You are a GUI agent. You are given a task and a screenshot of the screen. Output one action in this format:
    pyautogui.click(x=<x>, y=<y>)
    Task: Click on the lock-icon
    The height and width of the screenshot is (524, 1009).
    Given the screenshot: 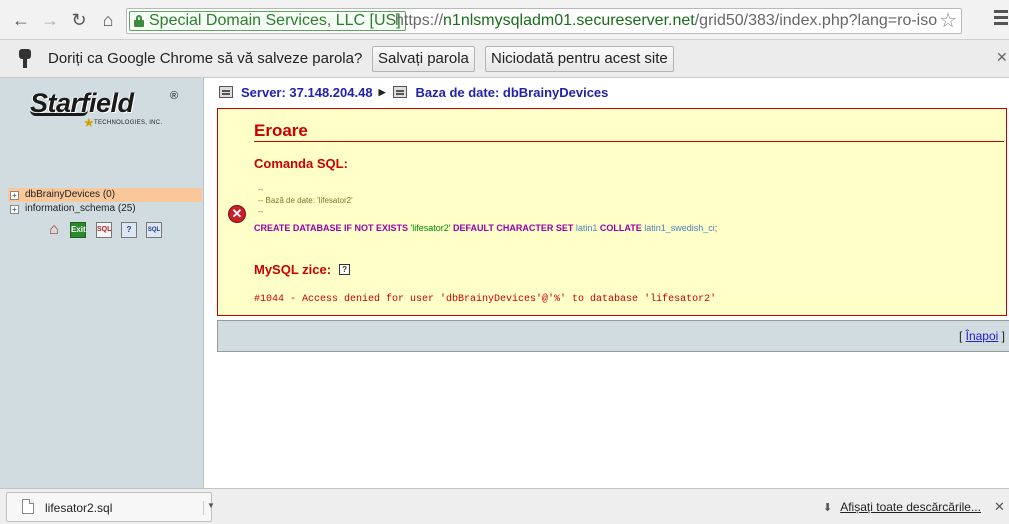 What is the action you would take?
    pyautogui.click(x=139, y=21)
    